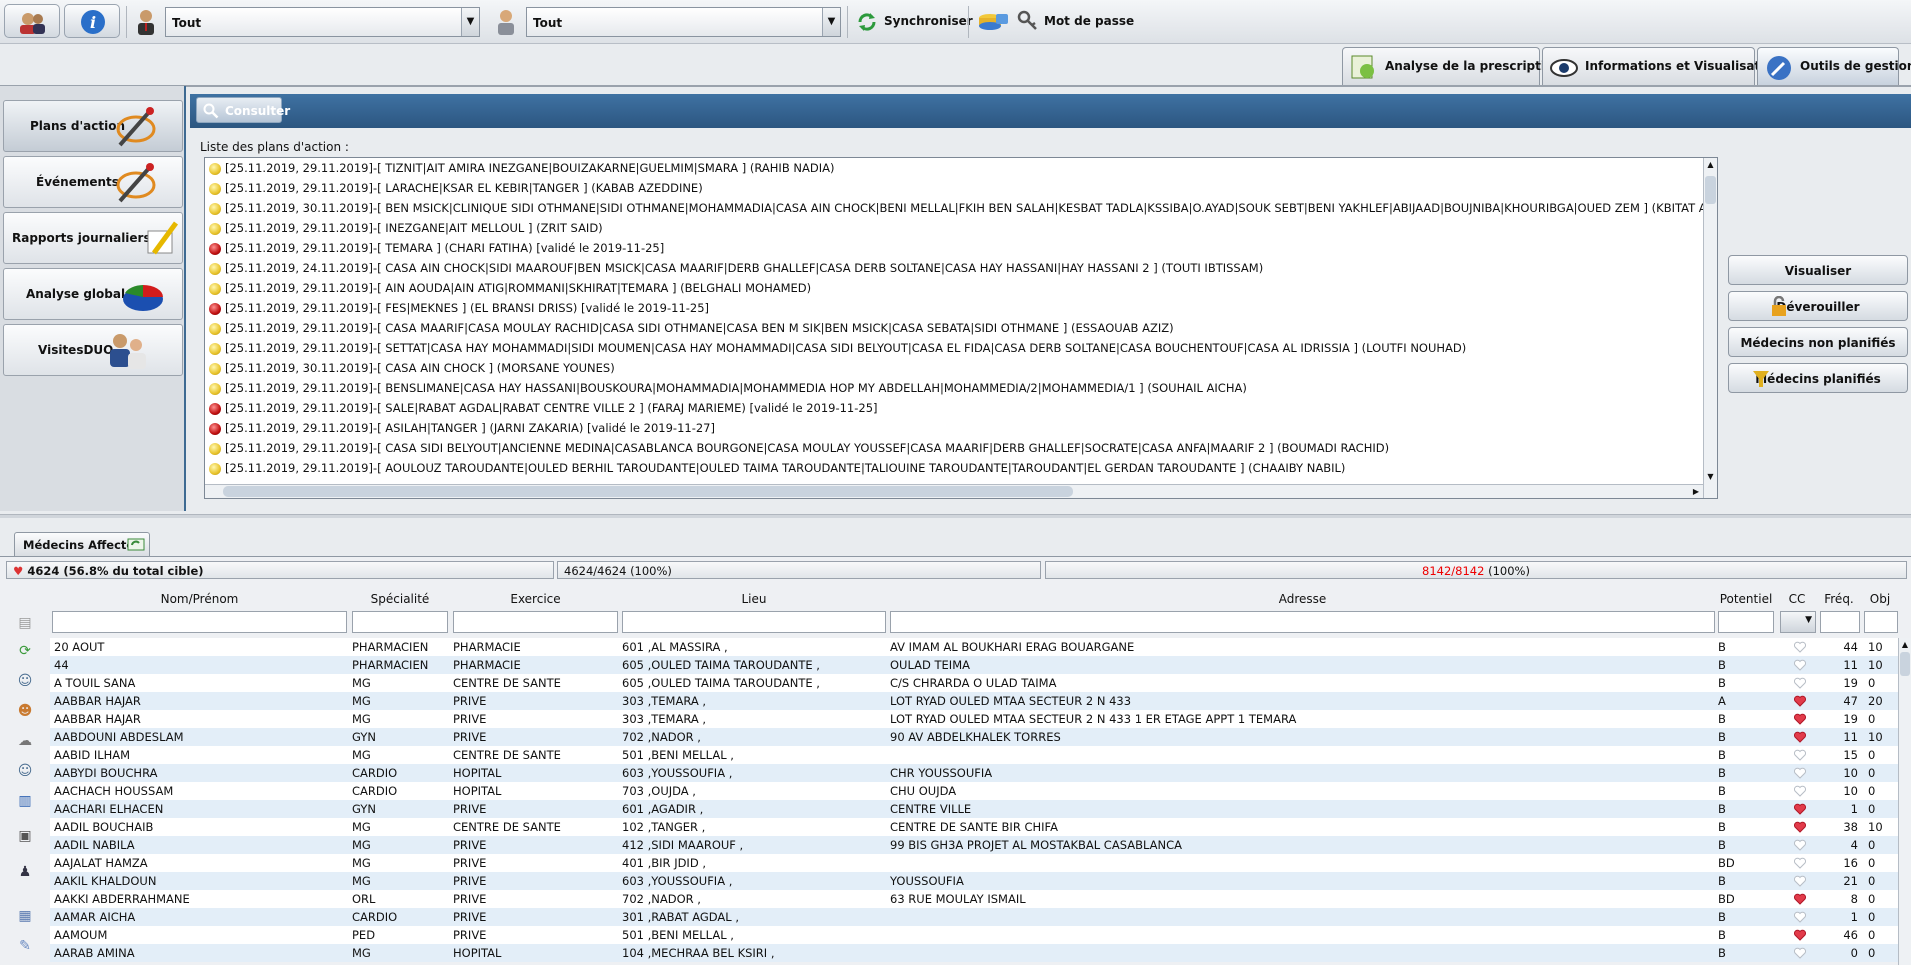 This screenshot has width=1911, height=965. What do you see at coordinates (199, 599) in the screenshot?
I see `col-nom: Nom/Prénom` at bounding box center [199, 599].